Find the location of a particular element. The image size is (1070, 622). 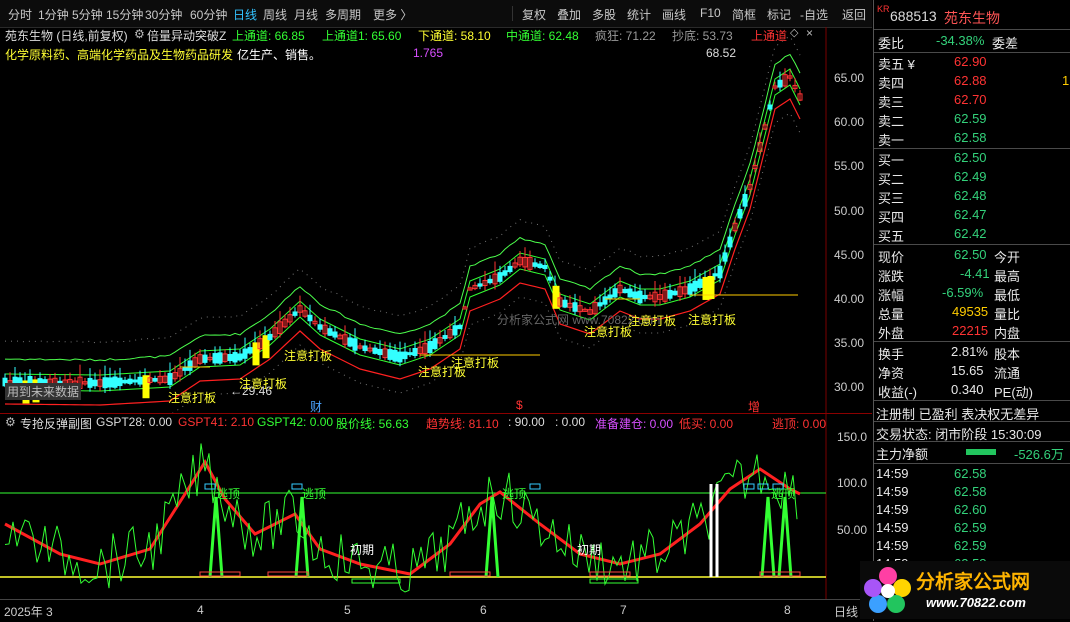

ask-price: 62.59 is located at coordinates (970, 118).